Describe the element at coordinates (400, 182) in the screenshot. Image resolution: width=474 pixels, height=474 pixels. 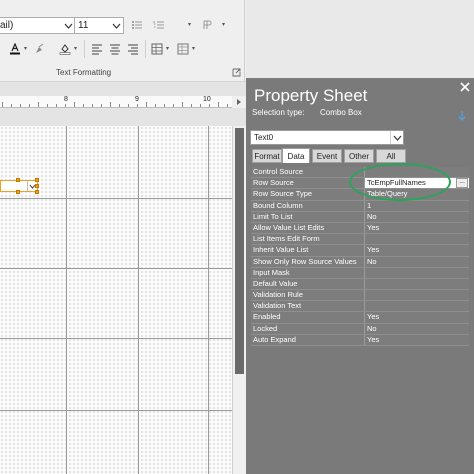
I see `highlight-annotation-ellipse` at that location.